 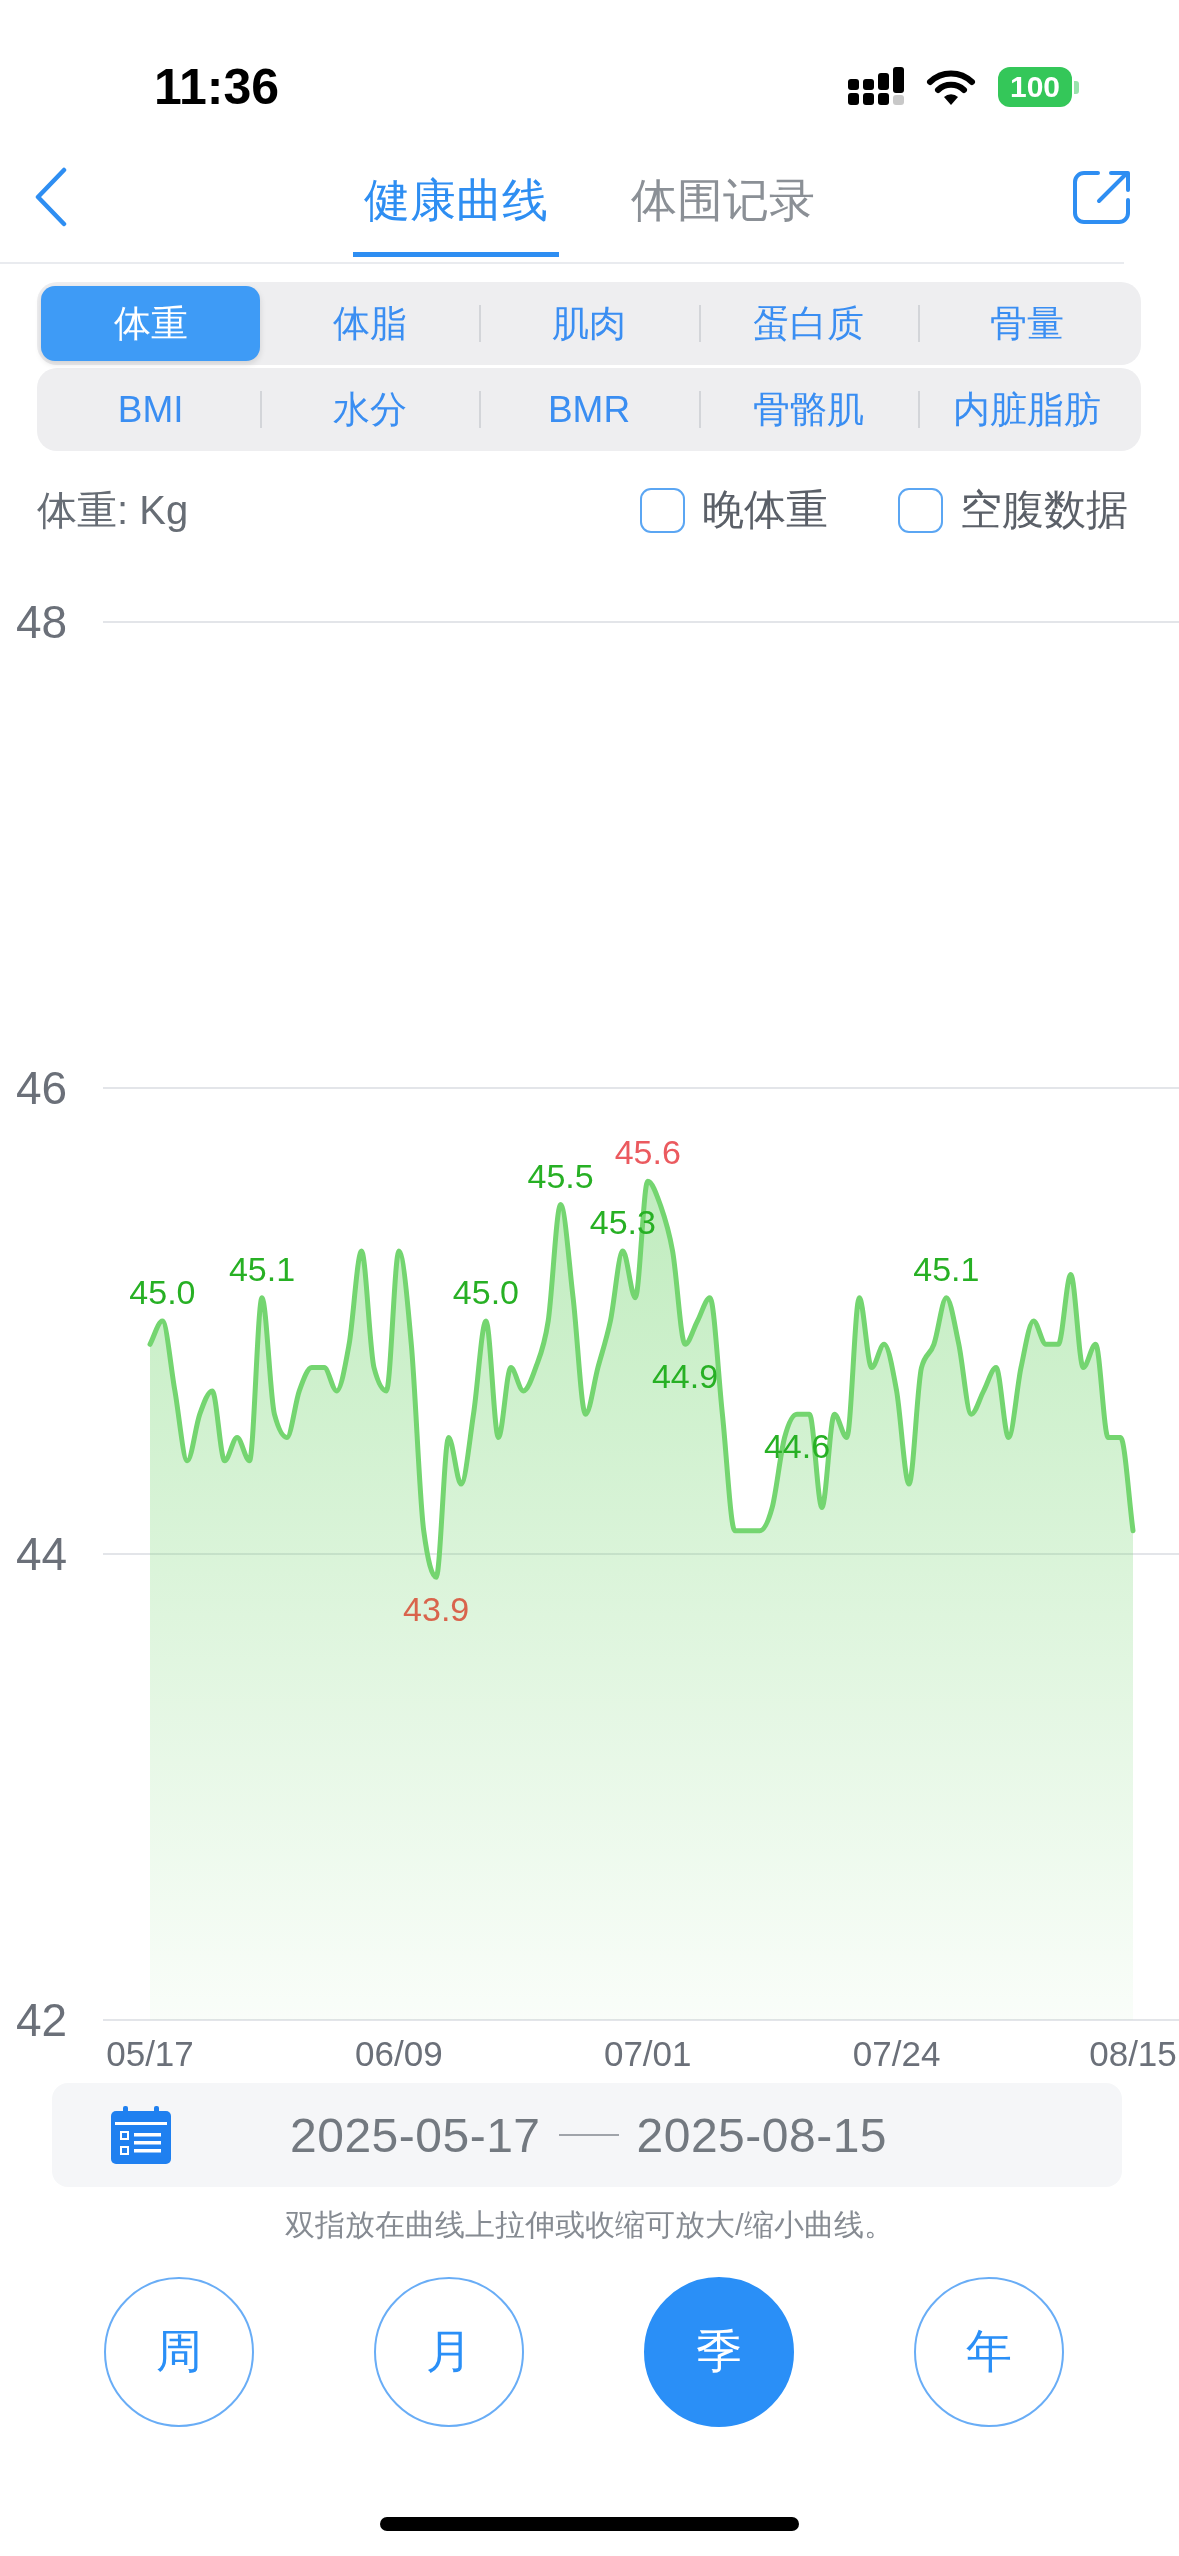 What do you see at coordinates (647, 1152) in the screenshot?
I see `data-label: 45.6` at bounding box center [647, 1152].